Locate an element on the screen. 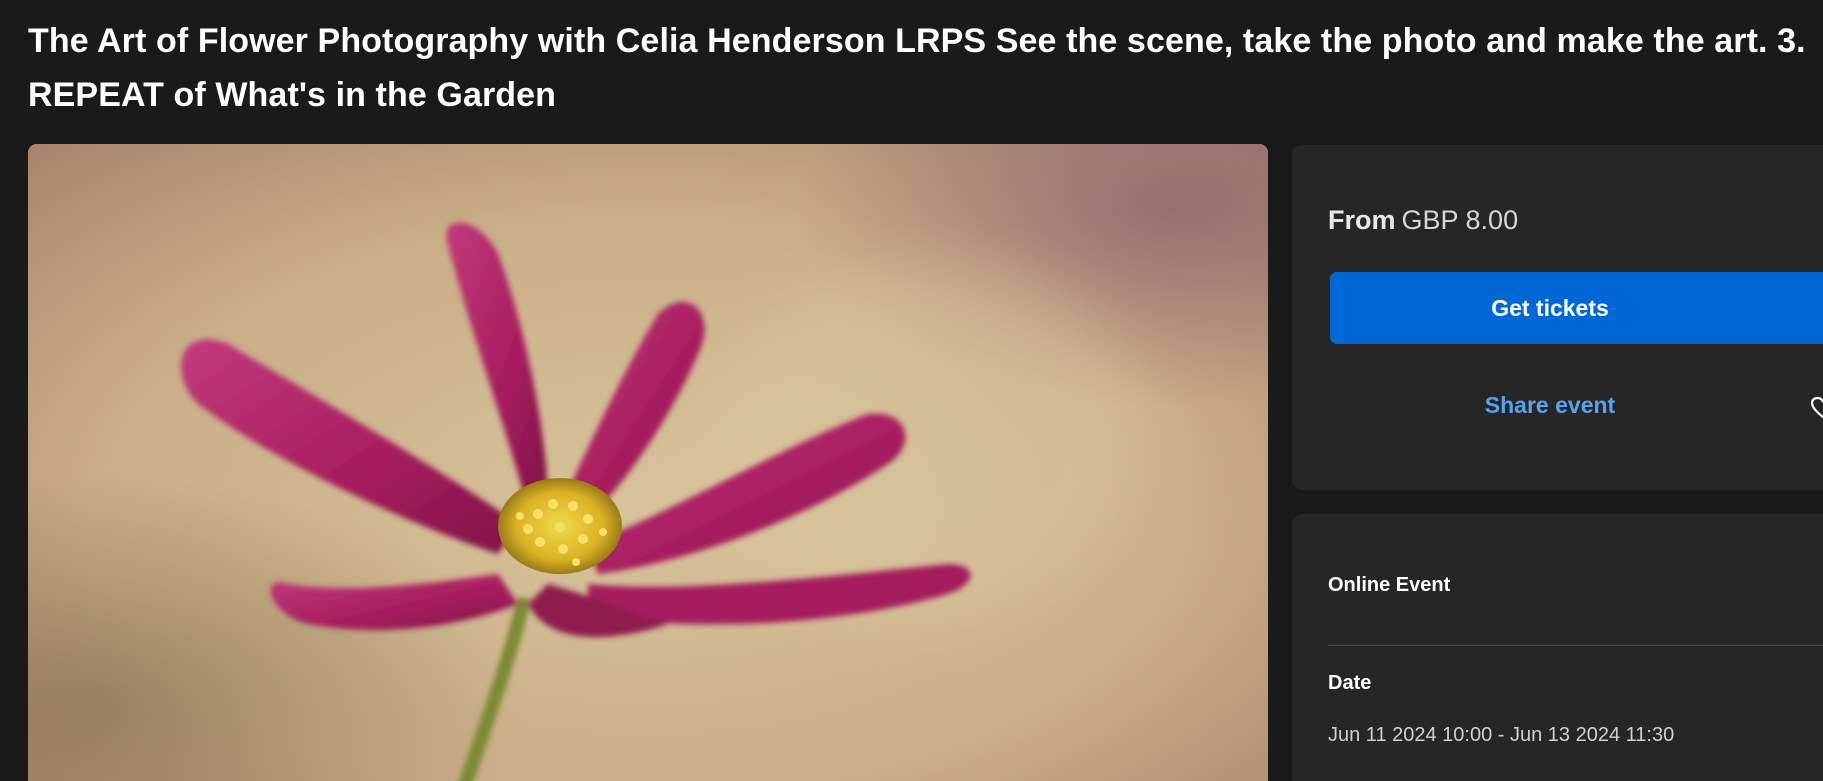  price-display: From GBP 8.00 is located at coordinates (1423, 220).